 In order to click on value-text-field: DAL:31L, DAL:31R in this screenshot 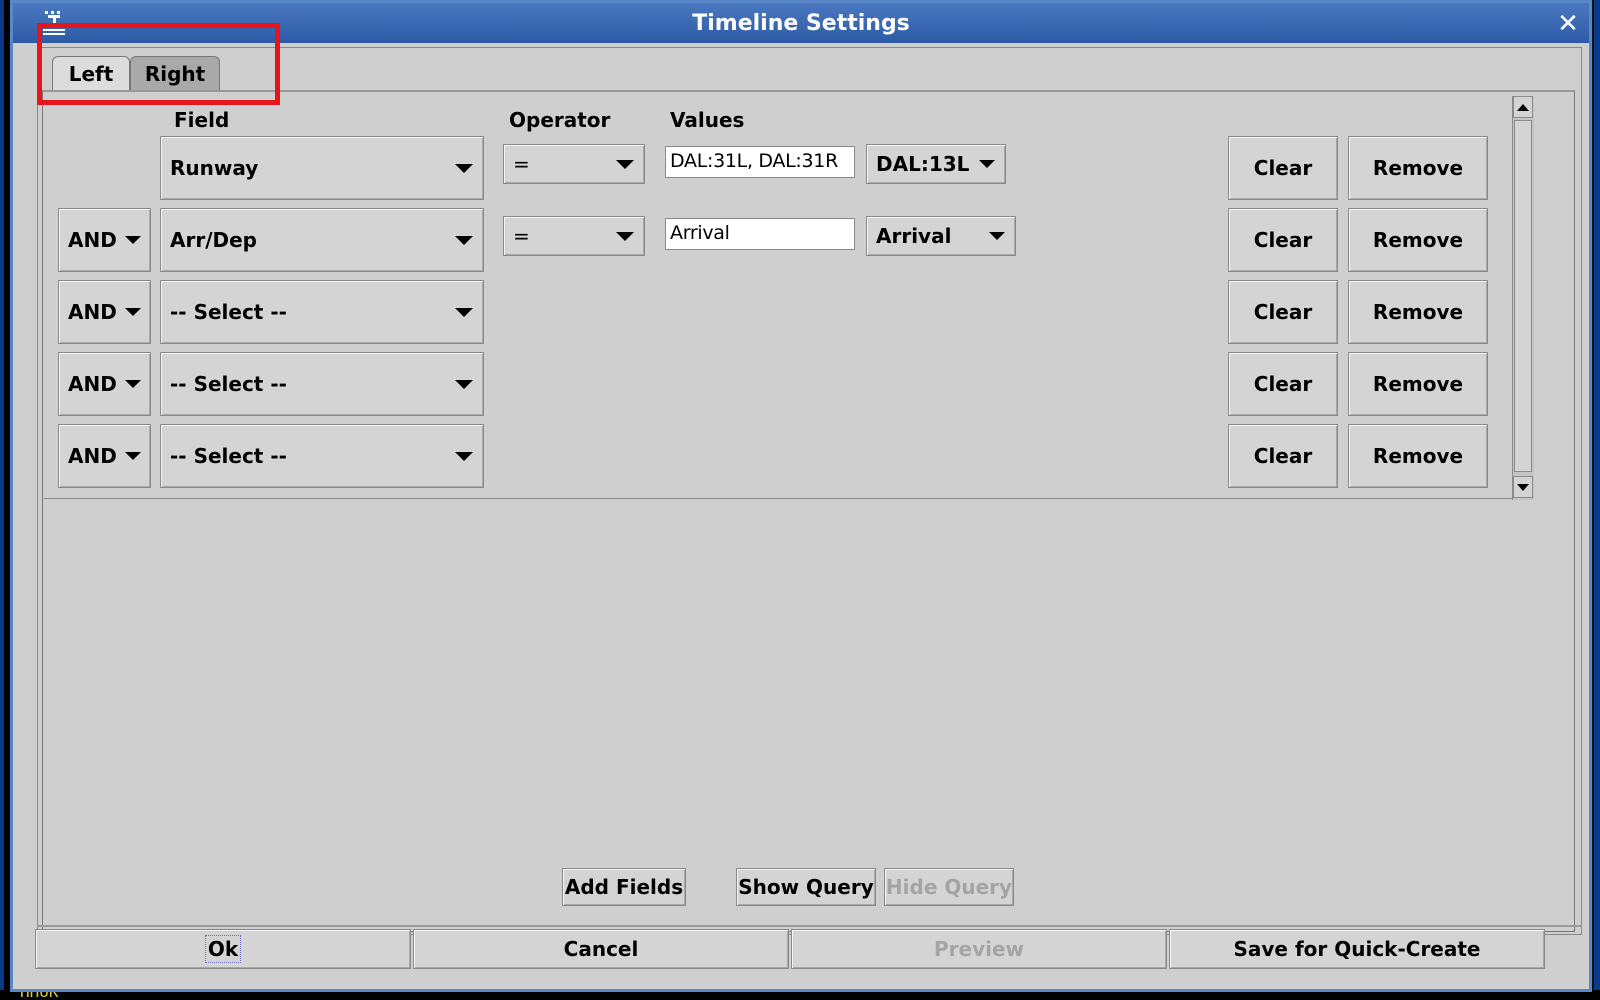, I will do `click(760, 162)`.